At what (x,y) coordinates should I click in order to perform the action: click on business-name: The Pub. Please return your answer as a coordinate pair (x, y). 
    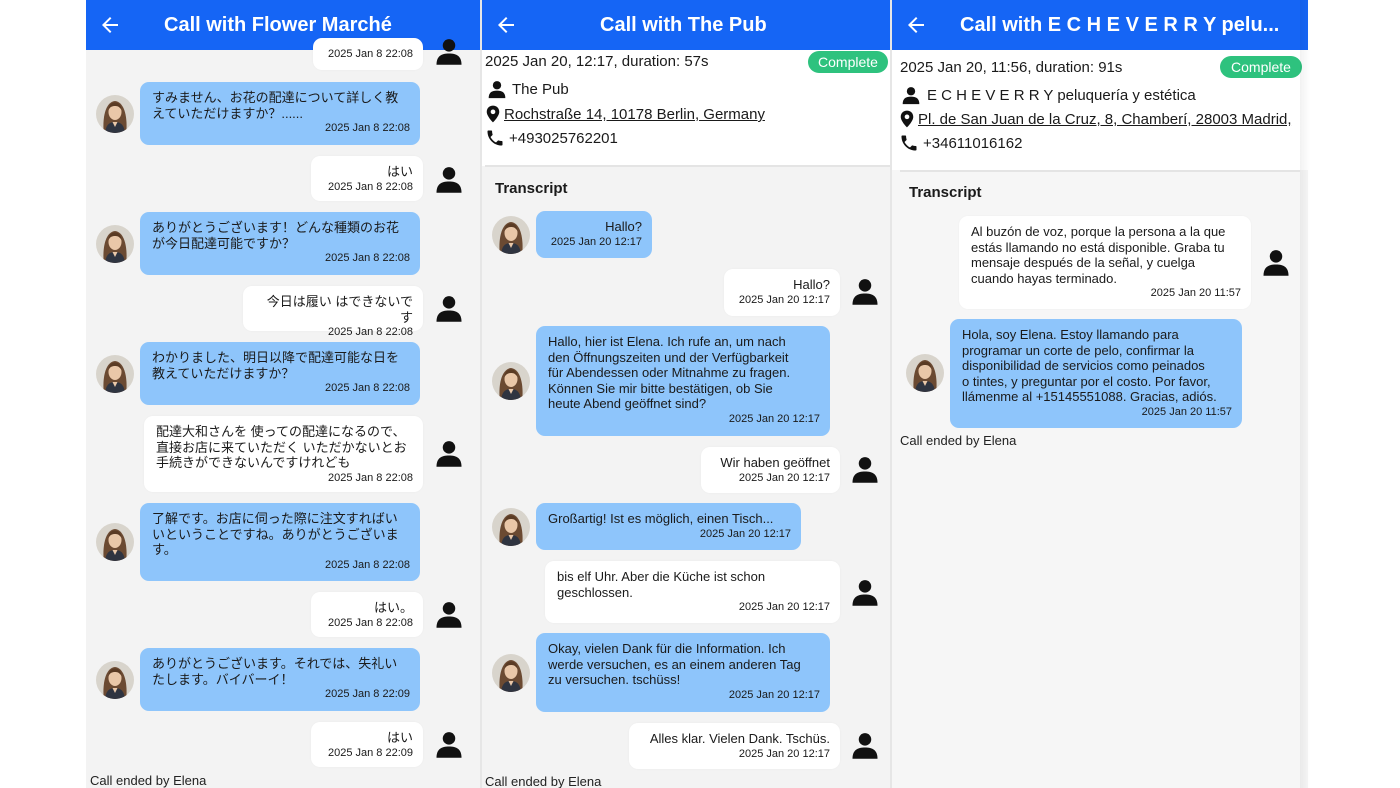
    Looking at the image, I should click on (540, 89).